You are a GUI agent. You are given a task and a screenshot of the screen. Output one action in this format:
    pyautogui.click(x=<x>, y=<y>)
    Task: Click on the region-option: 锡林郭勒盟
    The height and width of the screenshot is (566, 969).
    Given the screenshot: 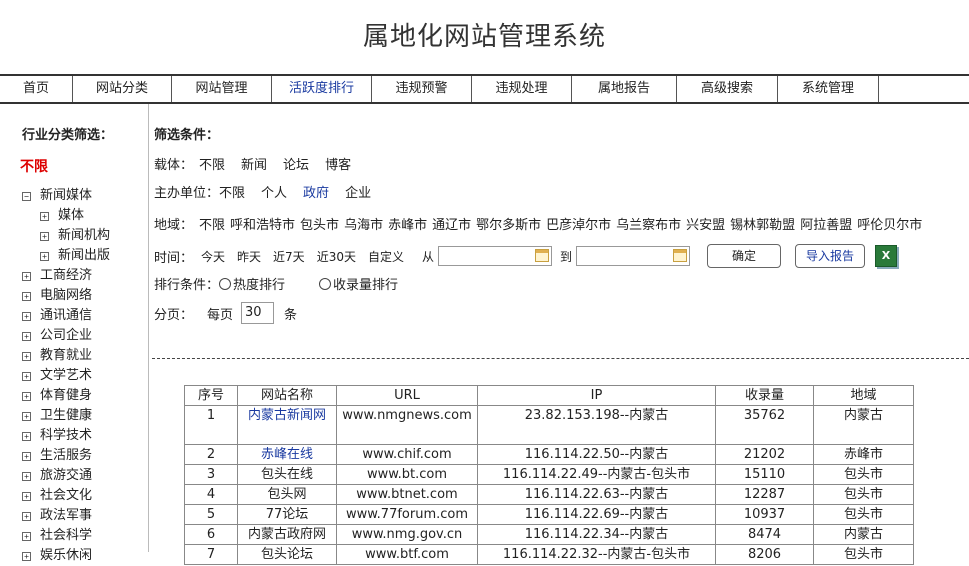 What is the action you would take?
    pyautogui.click(x=762, y=223)
    